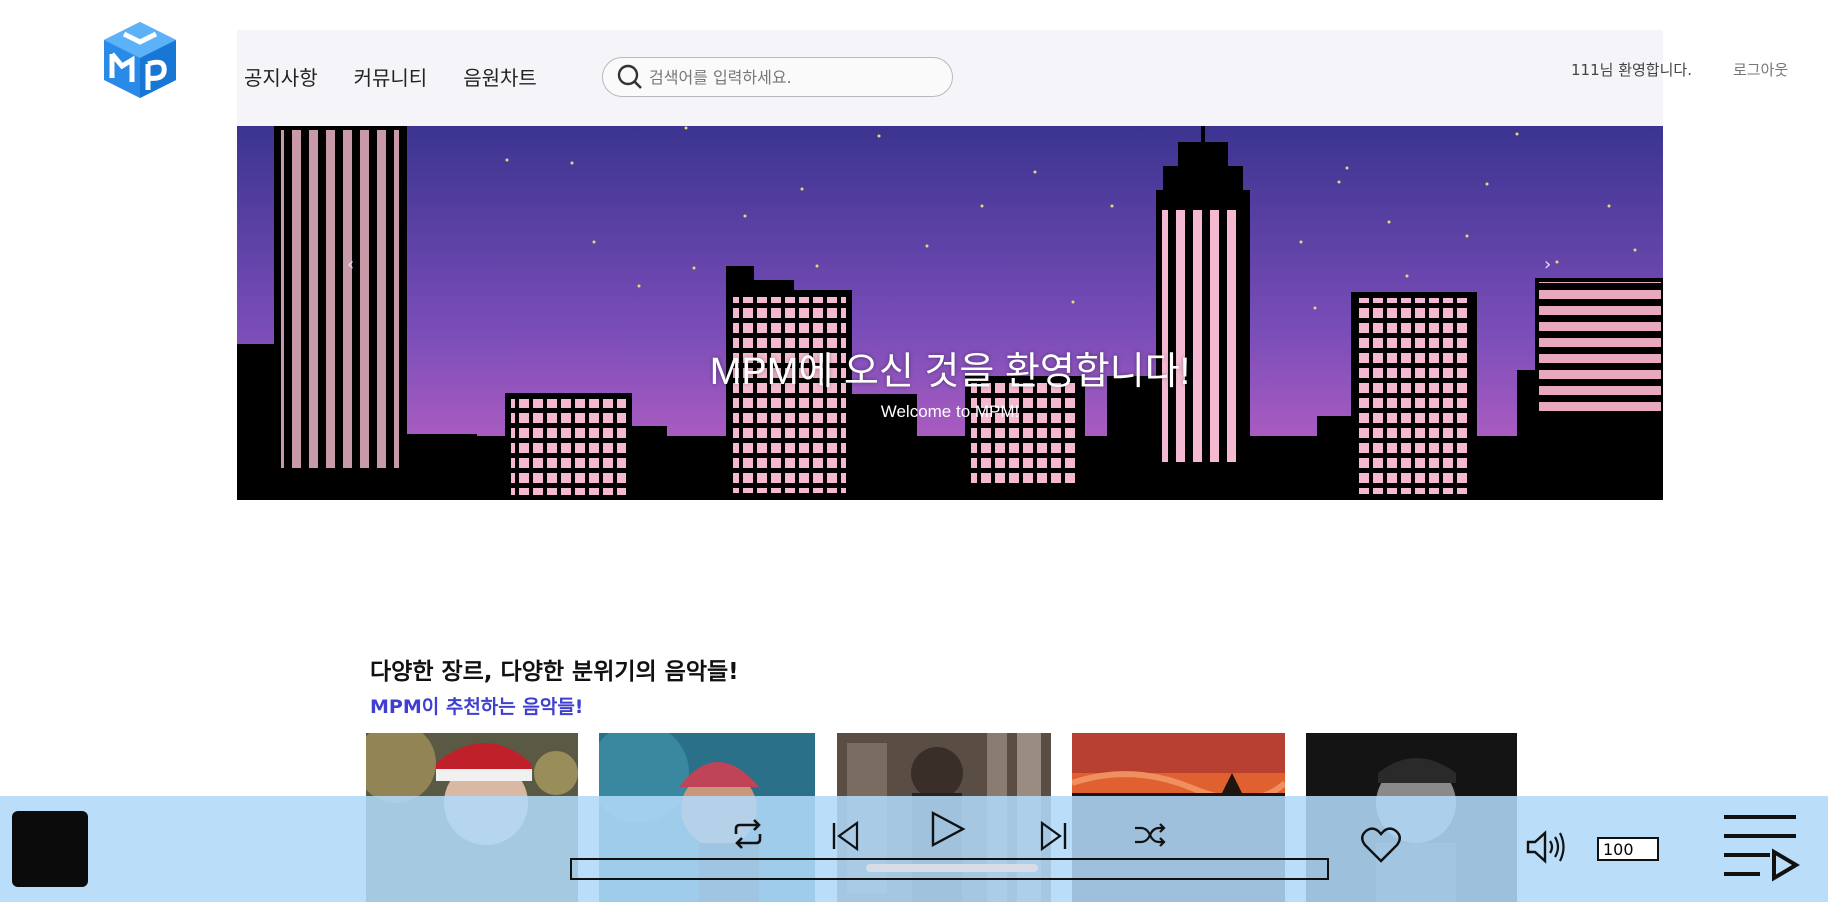 Image resolution: width=1828 pixels, height=902 pixels. I want to click on logout-link: 로그아웃, so click(1760, 69).